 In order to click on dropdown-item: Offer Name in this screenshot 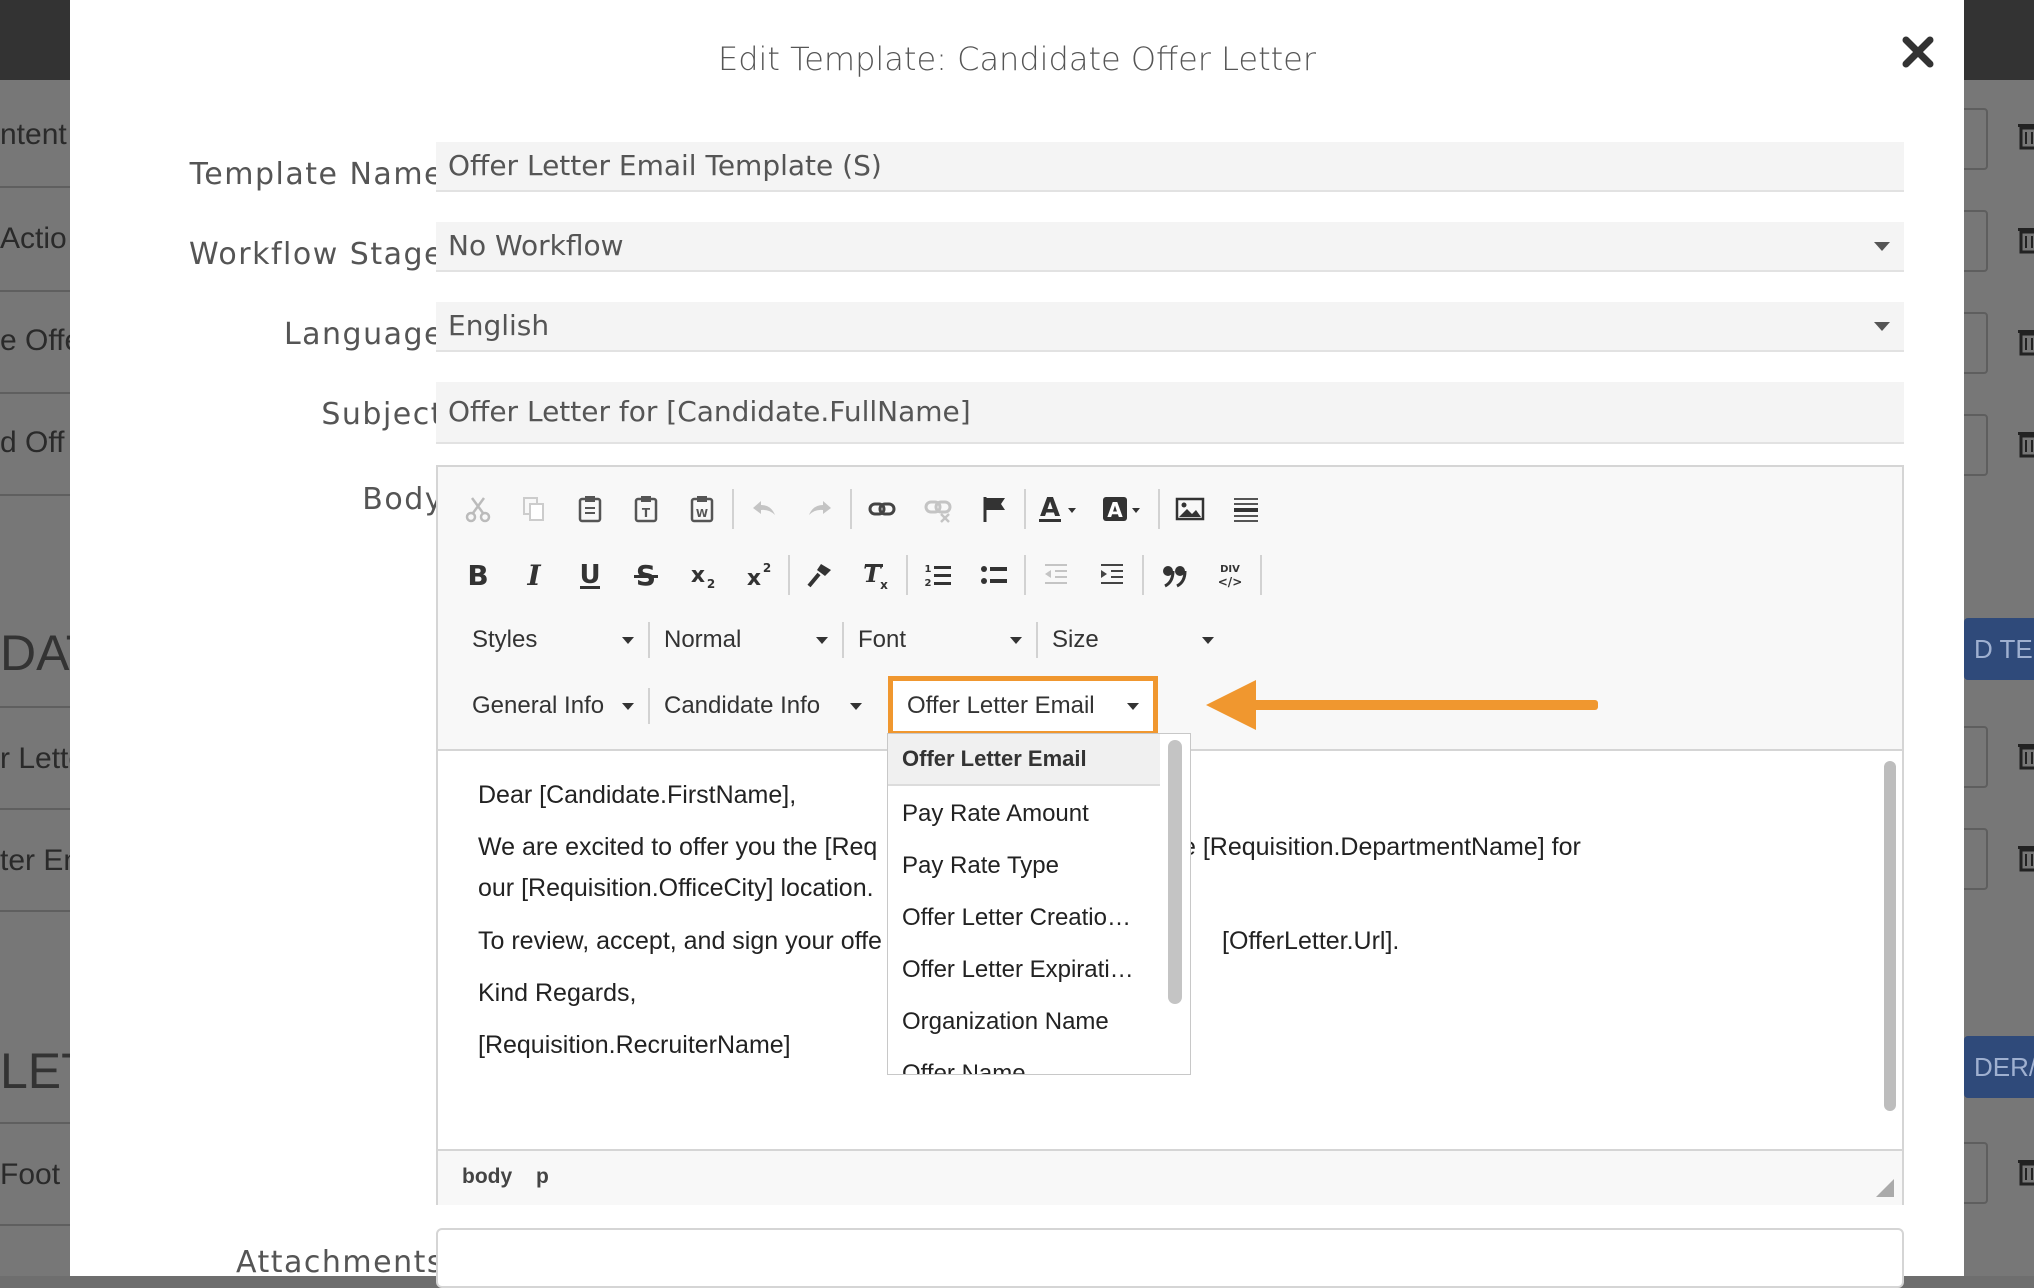, I will do `click(1026, 1067)`.